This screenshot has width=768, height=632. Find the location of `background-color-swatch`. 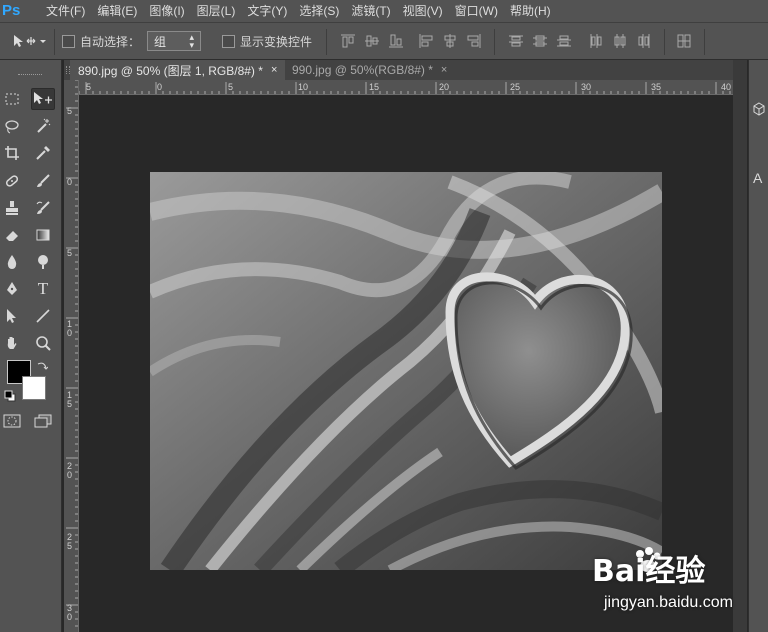

background-color-swatch is located at coordinates (34, 388).